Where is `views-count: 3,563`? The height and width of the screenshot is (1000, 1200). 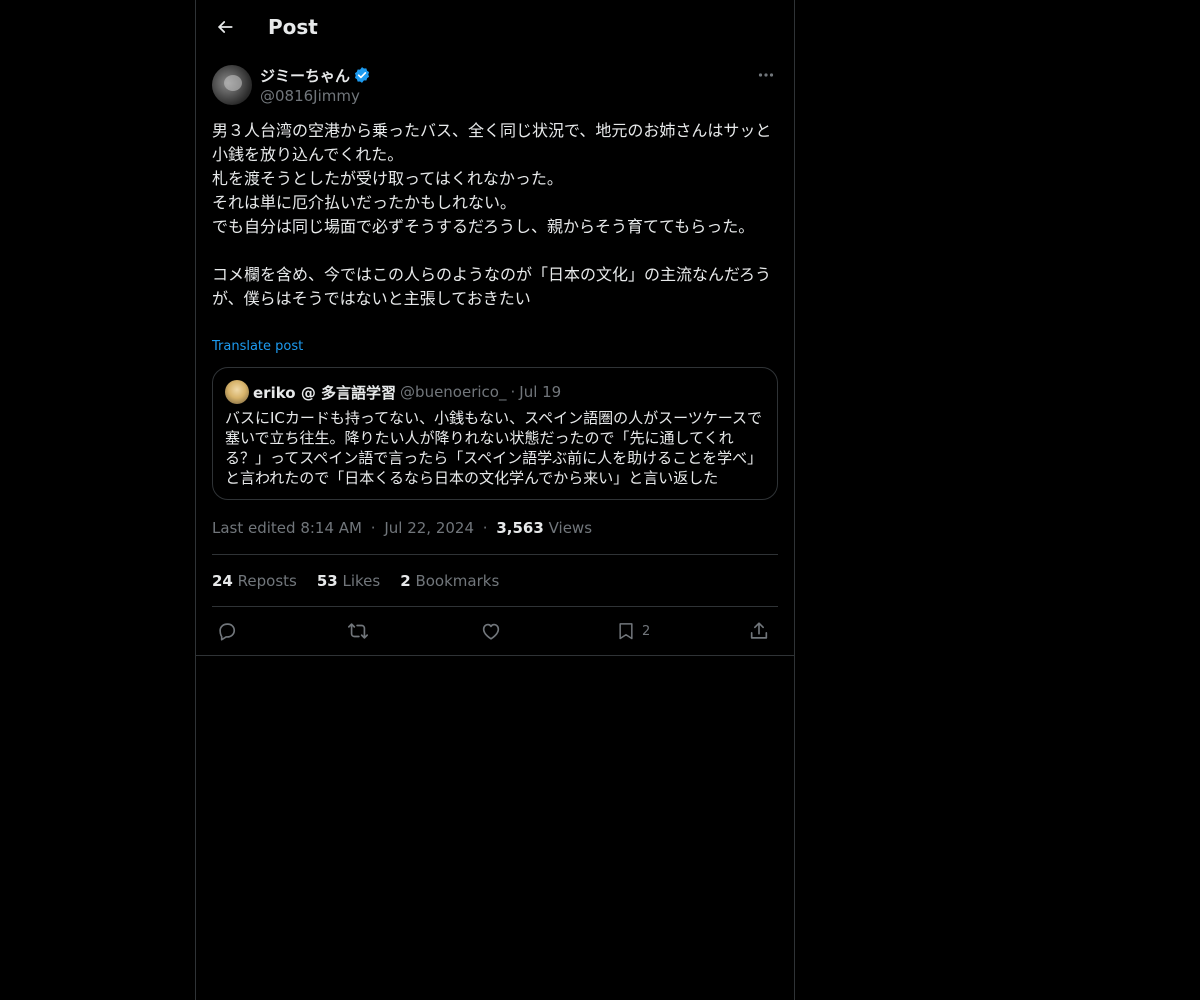 views-count: 3,563 is located at coordinates (520, 528).